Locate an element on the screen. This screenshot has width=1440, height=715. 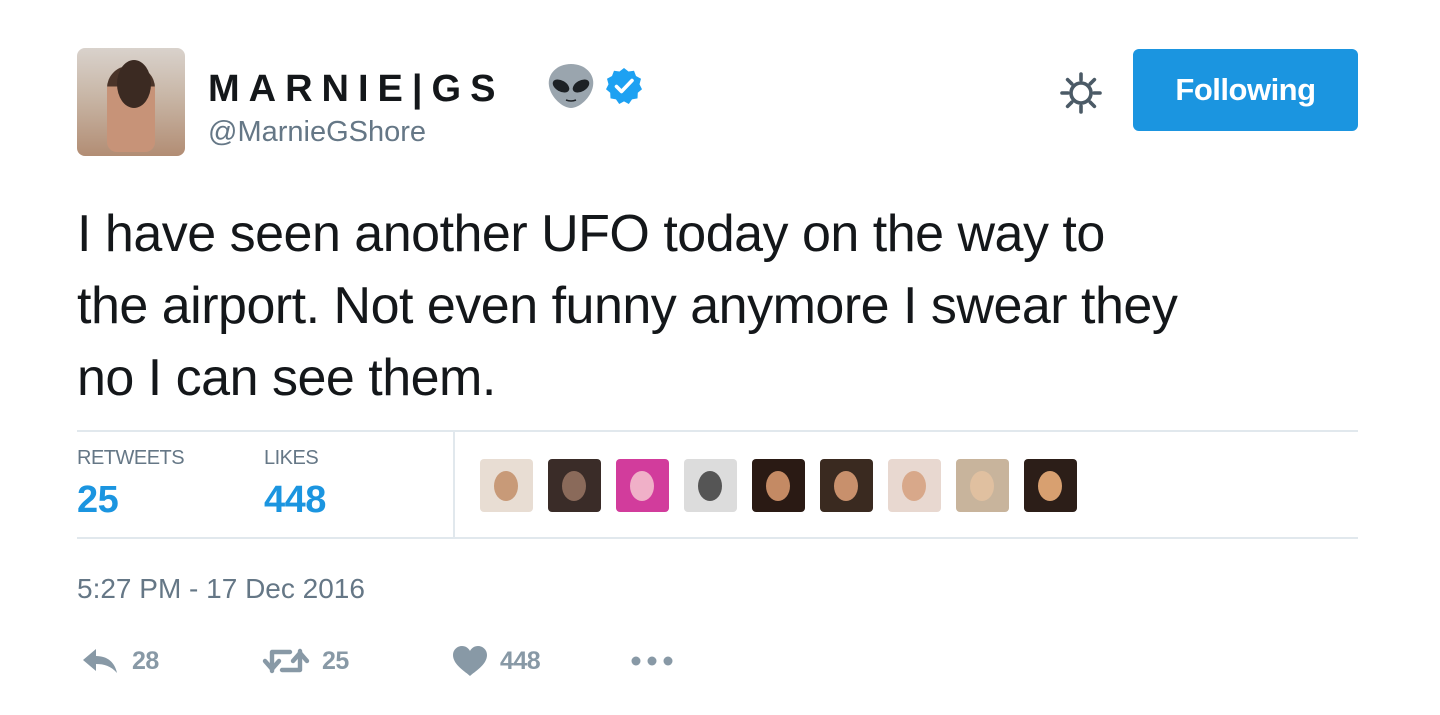
verified-badge-icon is located at coordinates (624, 86).